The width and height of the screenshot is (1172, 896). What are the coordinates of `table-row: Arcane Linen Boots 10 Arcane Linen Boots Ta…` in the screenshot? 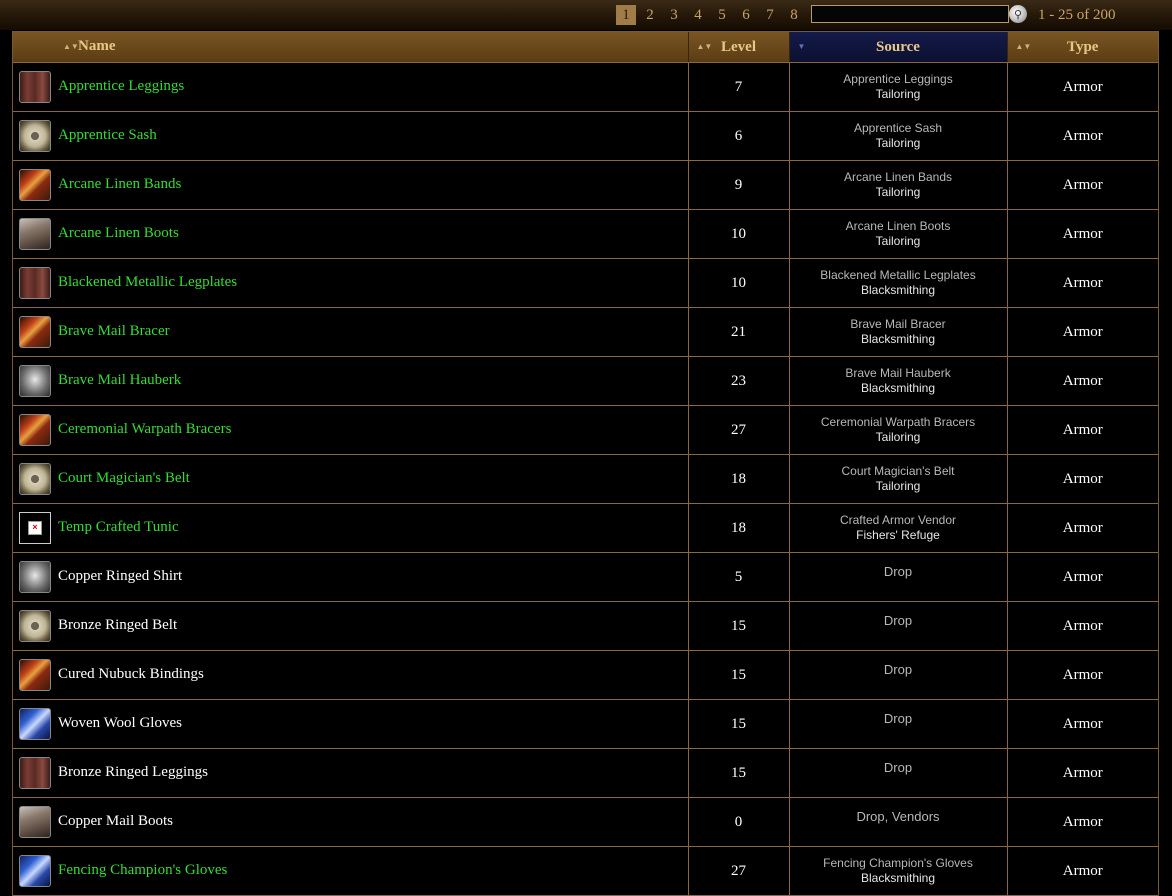 It's located at (585, 234).